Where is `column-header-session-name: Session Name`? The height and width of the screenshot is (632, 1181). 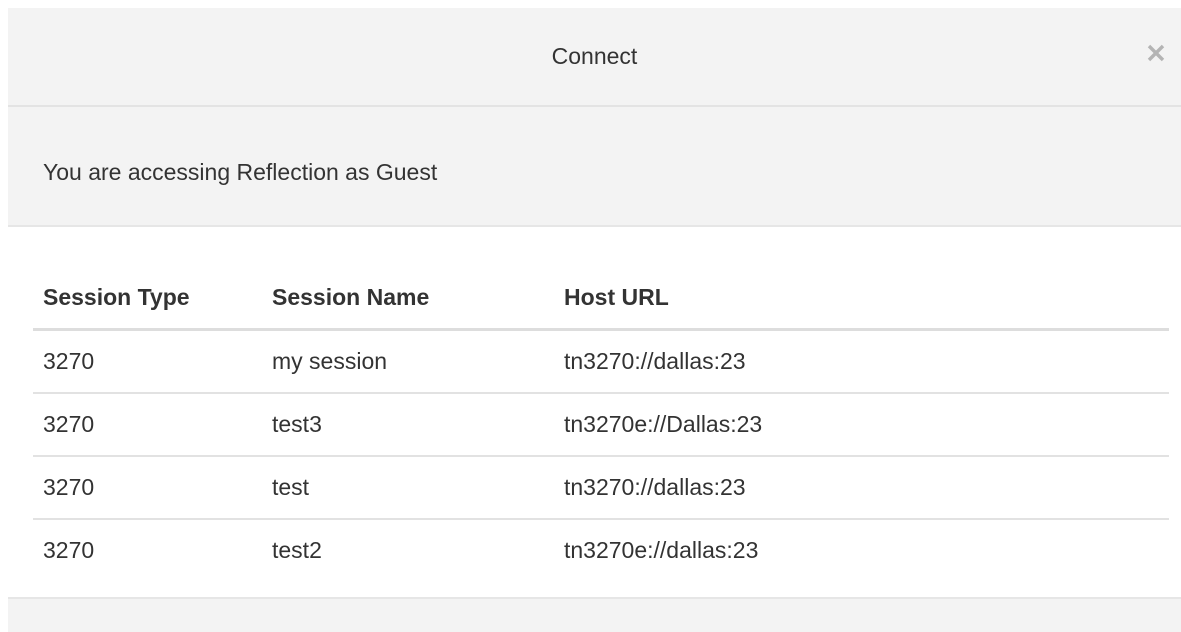
column-header-session-name: Session Name is located at coordinates (408, 299).